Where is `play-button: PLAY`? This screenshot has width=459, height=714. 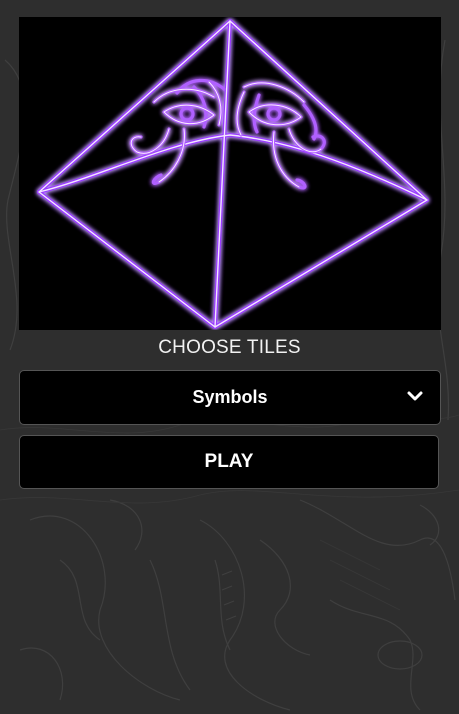
play-button: PLAY is located at coordinates (229, 462).